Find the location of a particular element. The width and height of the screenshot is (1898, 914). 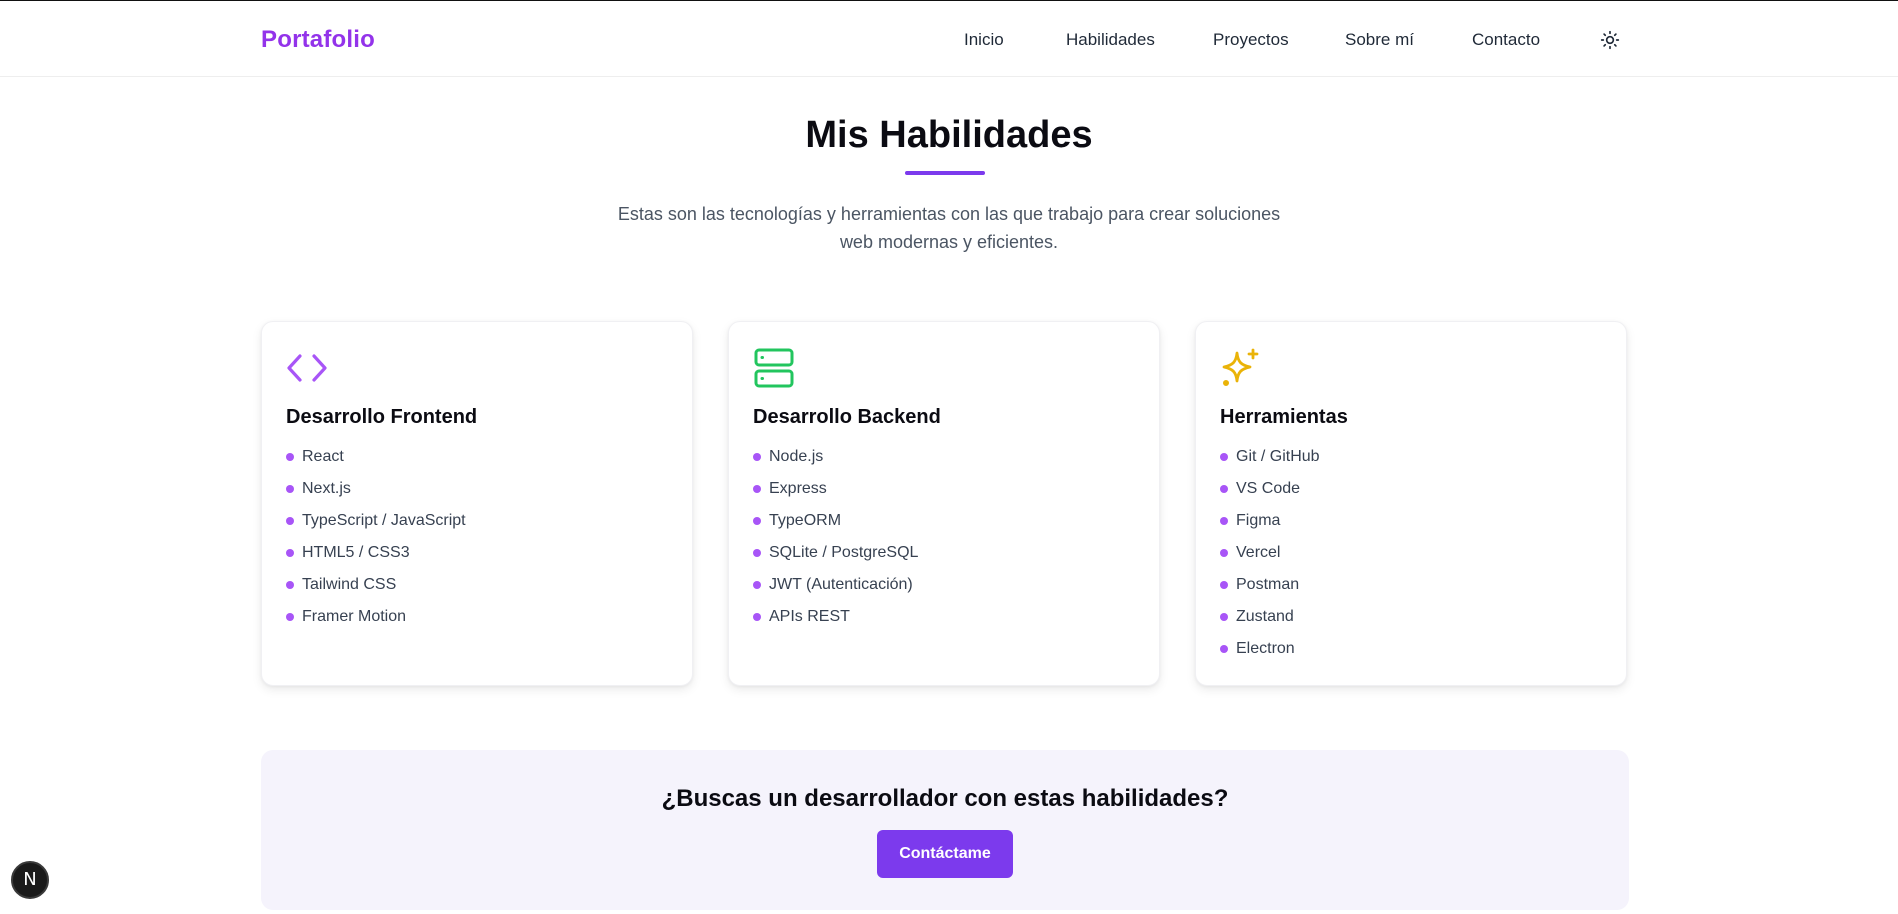

skill-label: SQLite / PostgreSQL is located at coordinates (844, 552).